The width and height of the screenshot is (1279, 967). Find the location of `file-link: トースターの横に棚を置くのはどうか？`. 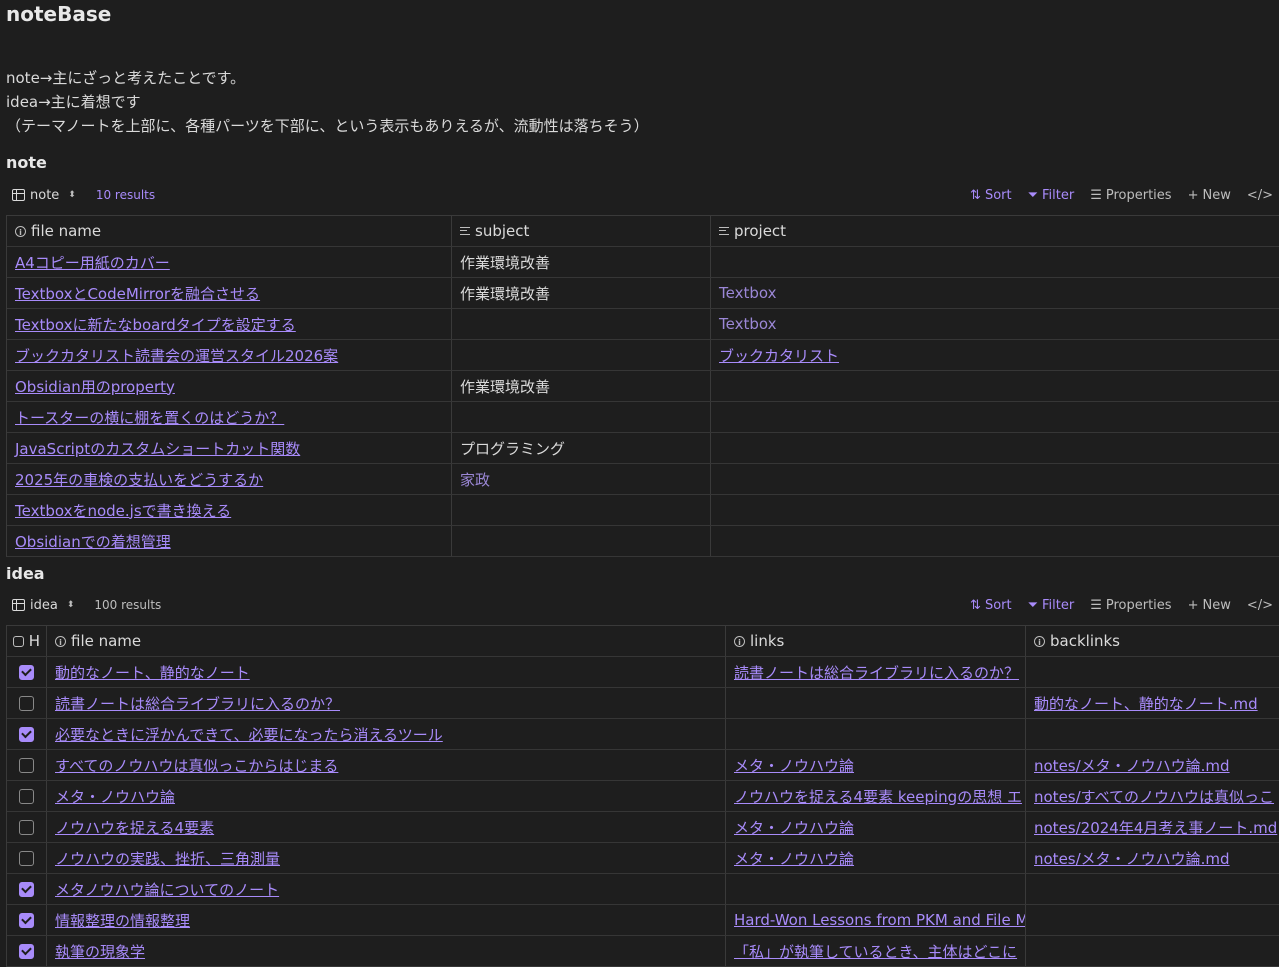

file-link: トースターの横に棚を置くのはどうか？ is located at coordinates (149, 417).